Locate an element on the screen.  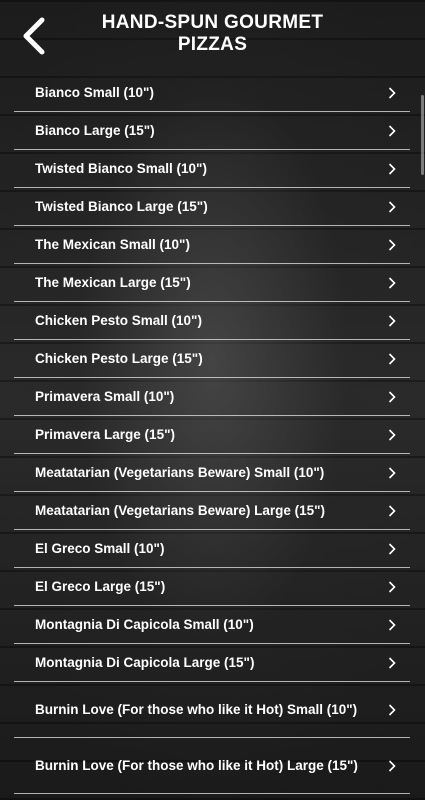
list-item: Chicken Pesto Small (10") is located at coordinates (212, 321).